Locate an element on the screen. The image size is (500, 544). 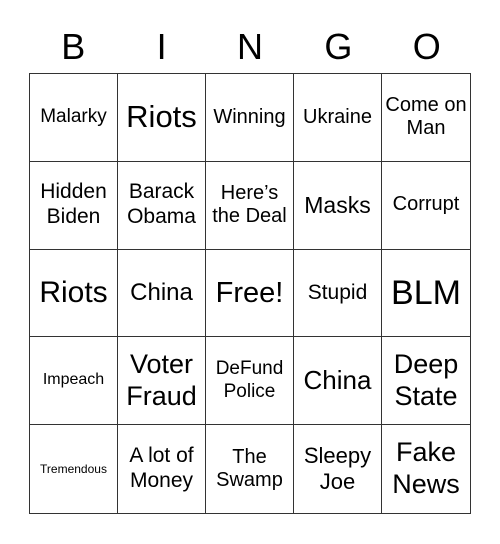
bingo-cell-text: Hidden Biden is located at coordinates (73, 204).